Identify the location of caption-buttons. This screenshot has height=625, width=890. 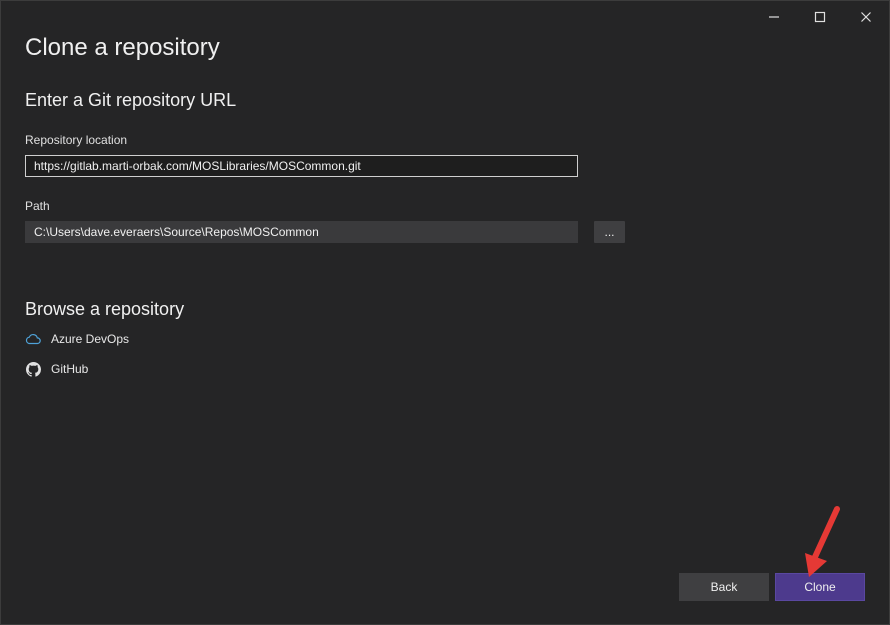
(820, 17).